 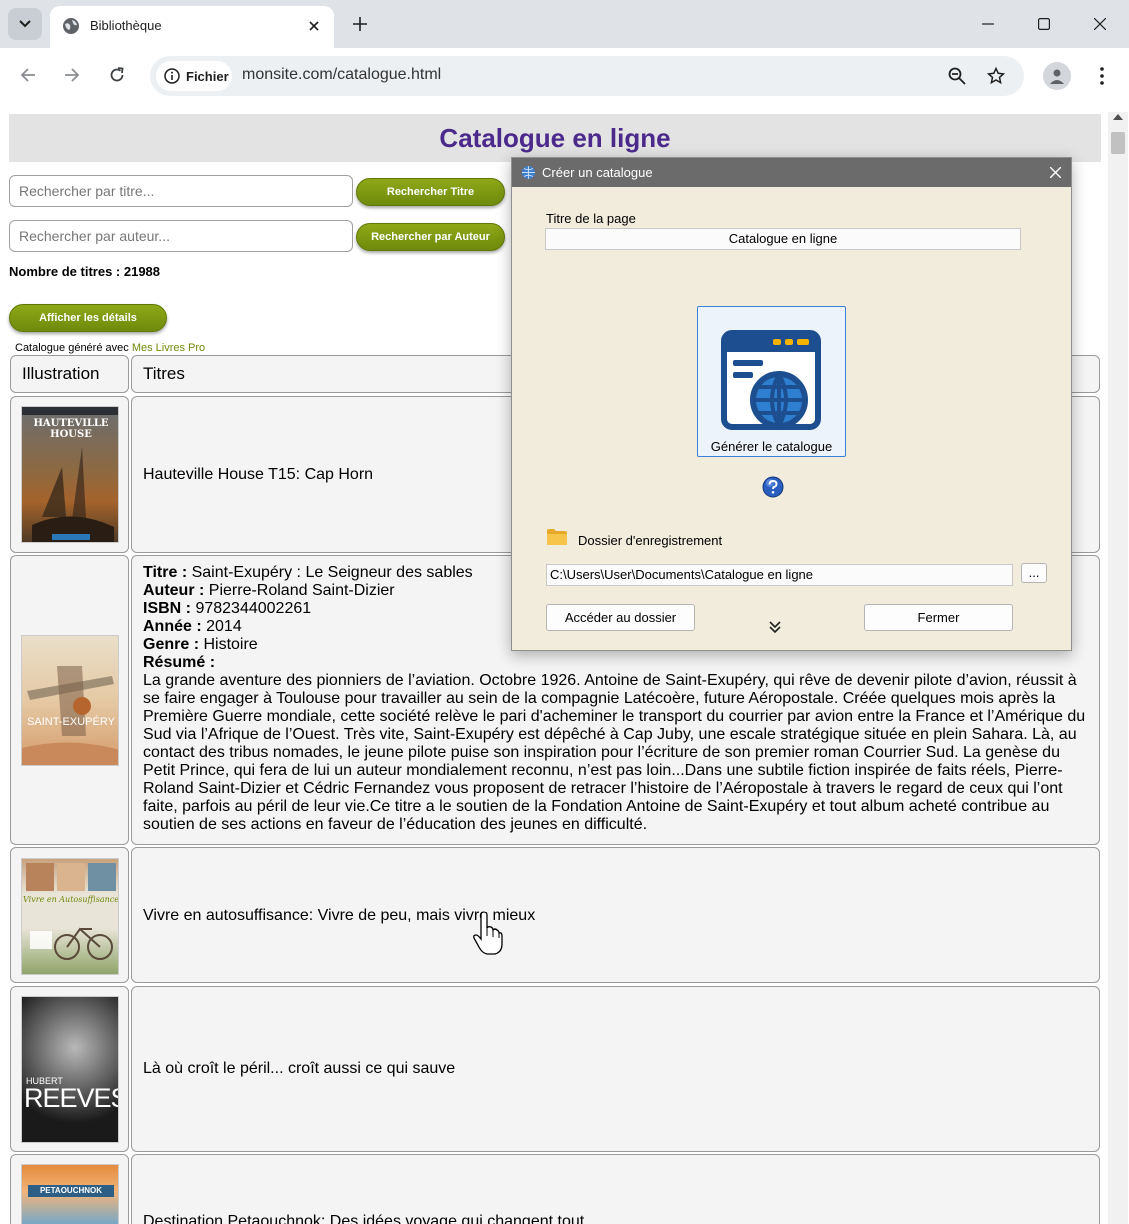 What do you see at coordinates (230, 644) in the screenshot?
I see `detail-genre-value: Histoire` at bounding box center [230, 644].